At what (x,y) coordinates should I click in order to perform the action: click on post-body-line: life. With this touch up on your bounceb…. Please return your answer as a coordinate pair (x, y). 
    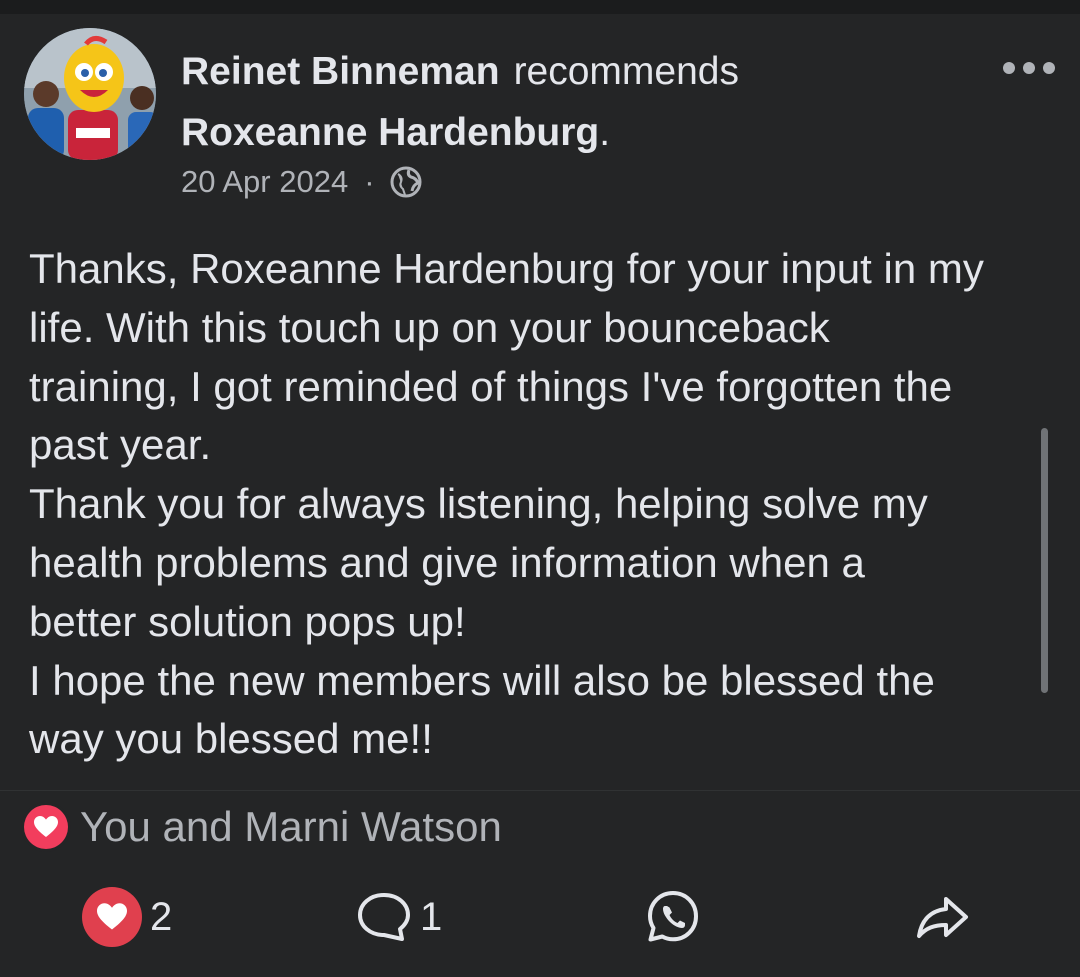
    Looking at the image, I should click on (429, 327).